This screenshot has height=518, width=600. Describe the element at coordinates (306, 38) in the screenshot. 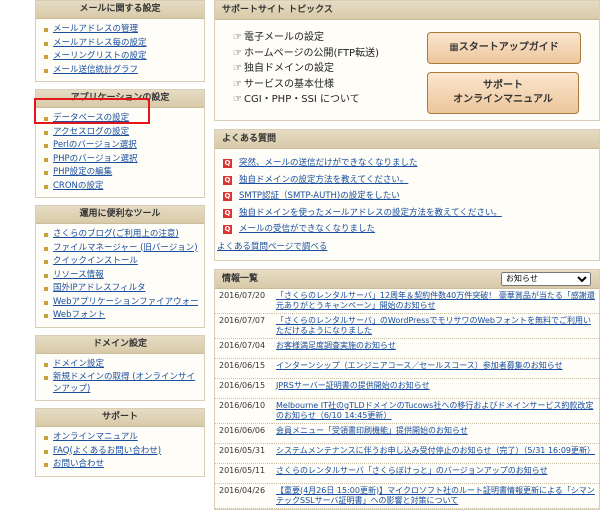

I see `topic-item: 電子メールの設定` at that location.